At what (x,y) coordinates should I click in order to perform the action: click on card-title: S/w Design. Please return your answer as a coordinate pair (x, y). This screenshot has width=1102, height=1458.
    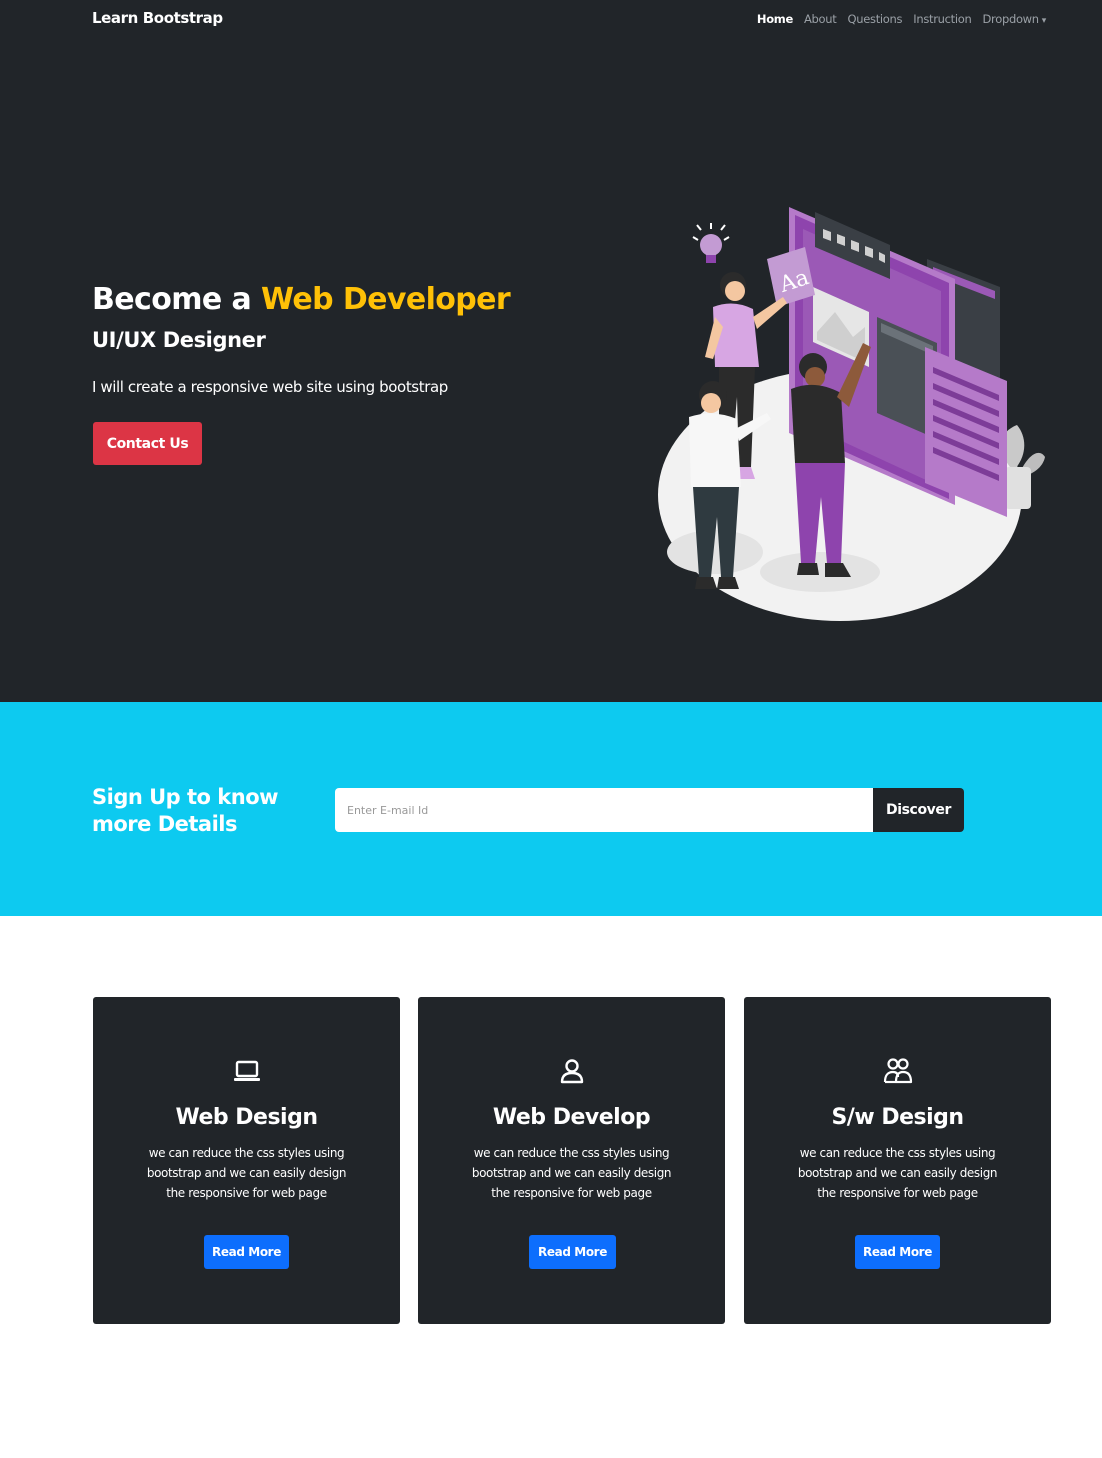
    Looking at the image, I should click on (897, 1117).